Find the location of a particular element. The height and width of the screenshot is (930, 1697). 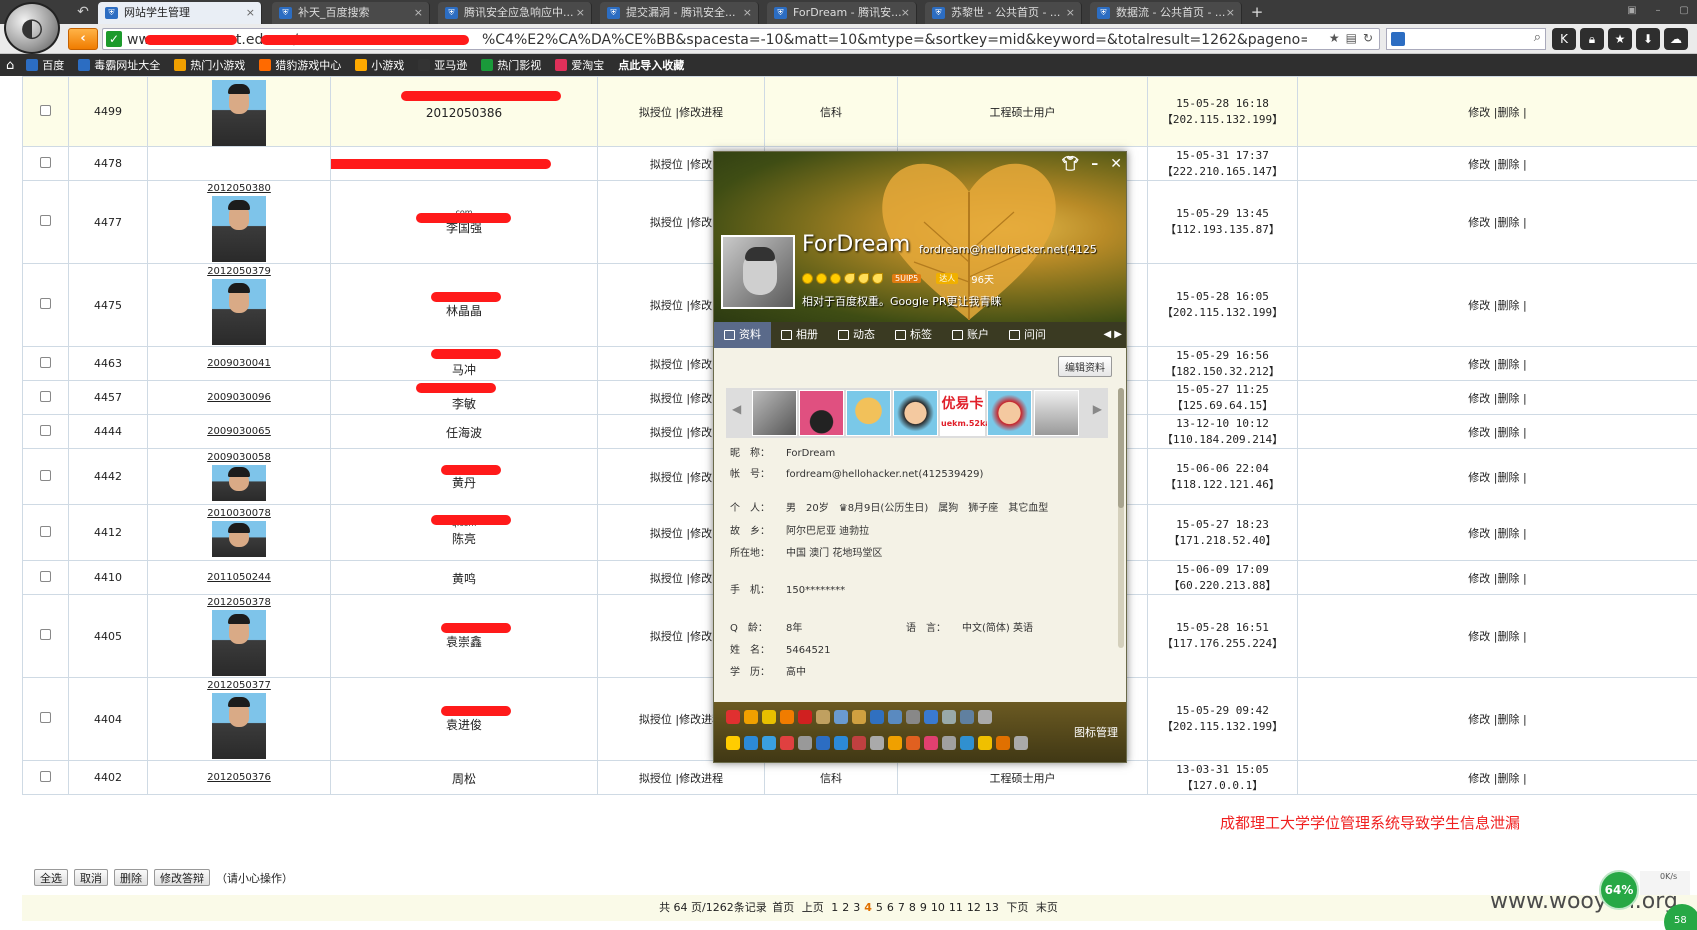

page-number-link: 8 is located at coordinates (912, 907).